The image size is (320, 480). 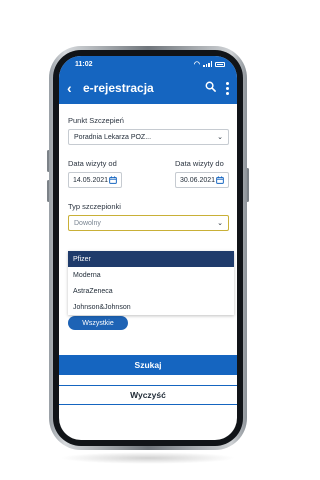 What do you see at coordinates (217, 88) in the screenshot?
I see `app-actions` at bounding box center [217, 88].